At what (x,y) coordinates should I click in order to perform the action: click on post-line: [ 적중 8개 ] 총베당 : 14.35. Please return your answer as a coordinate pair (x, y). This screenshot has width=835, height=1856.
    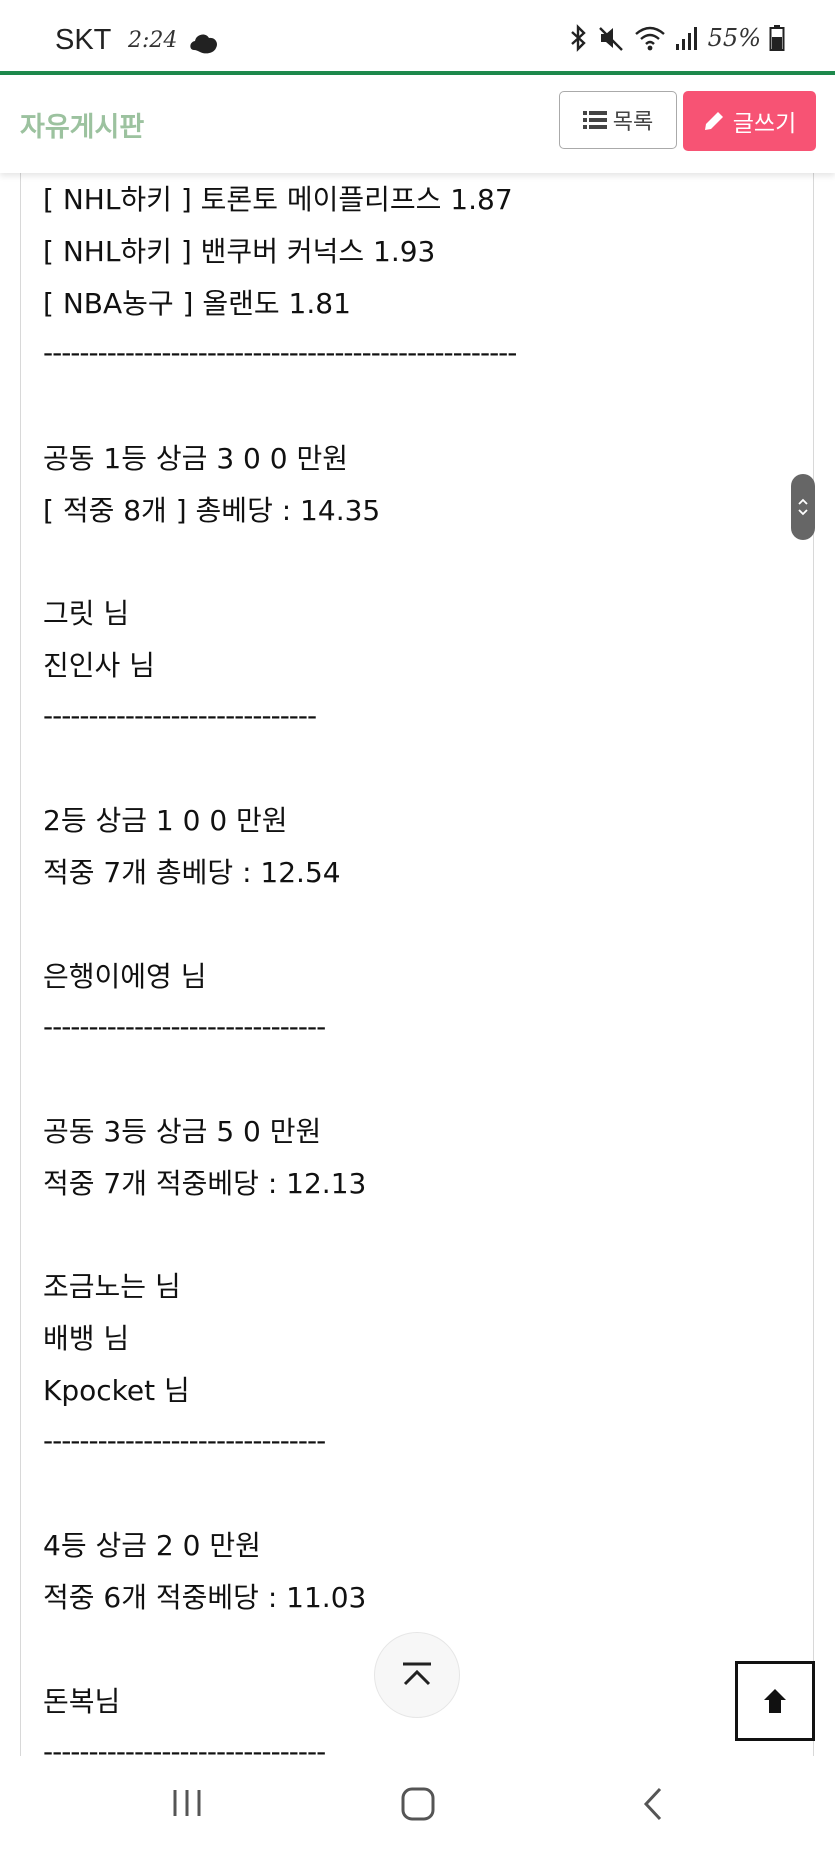
    Looking at the image, I should click on (212, 510).